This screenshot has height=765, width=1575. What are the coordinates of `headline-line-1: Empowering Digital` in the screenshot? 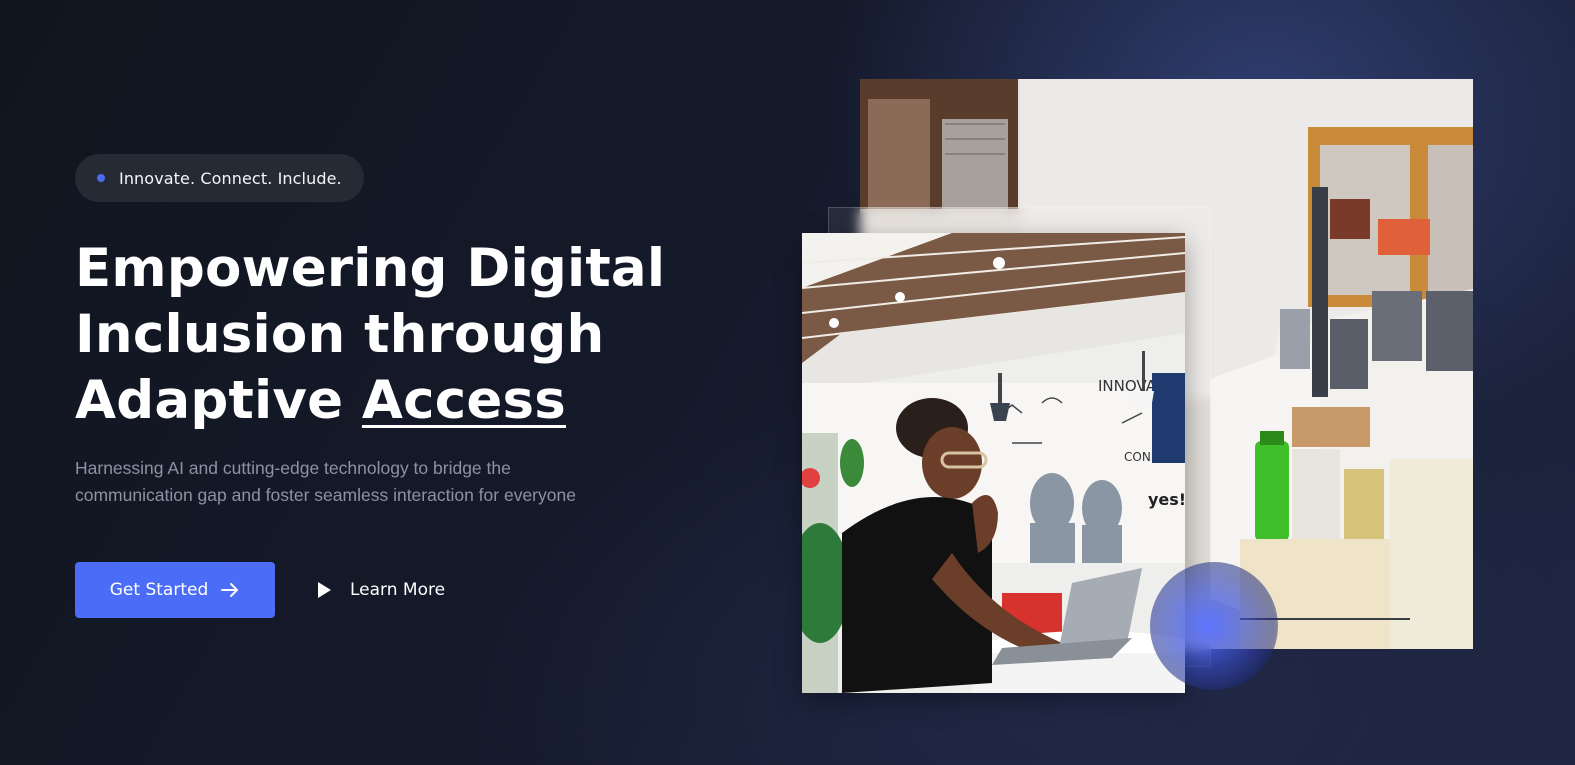 It's located at (370, 268).